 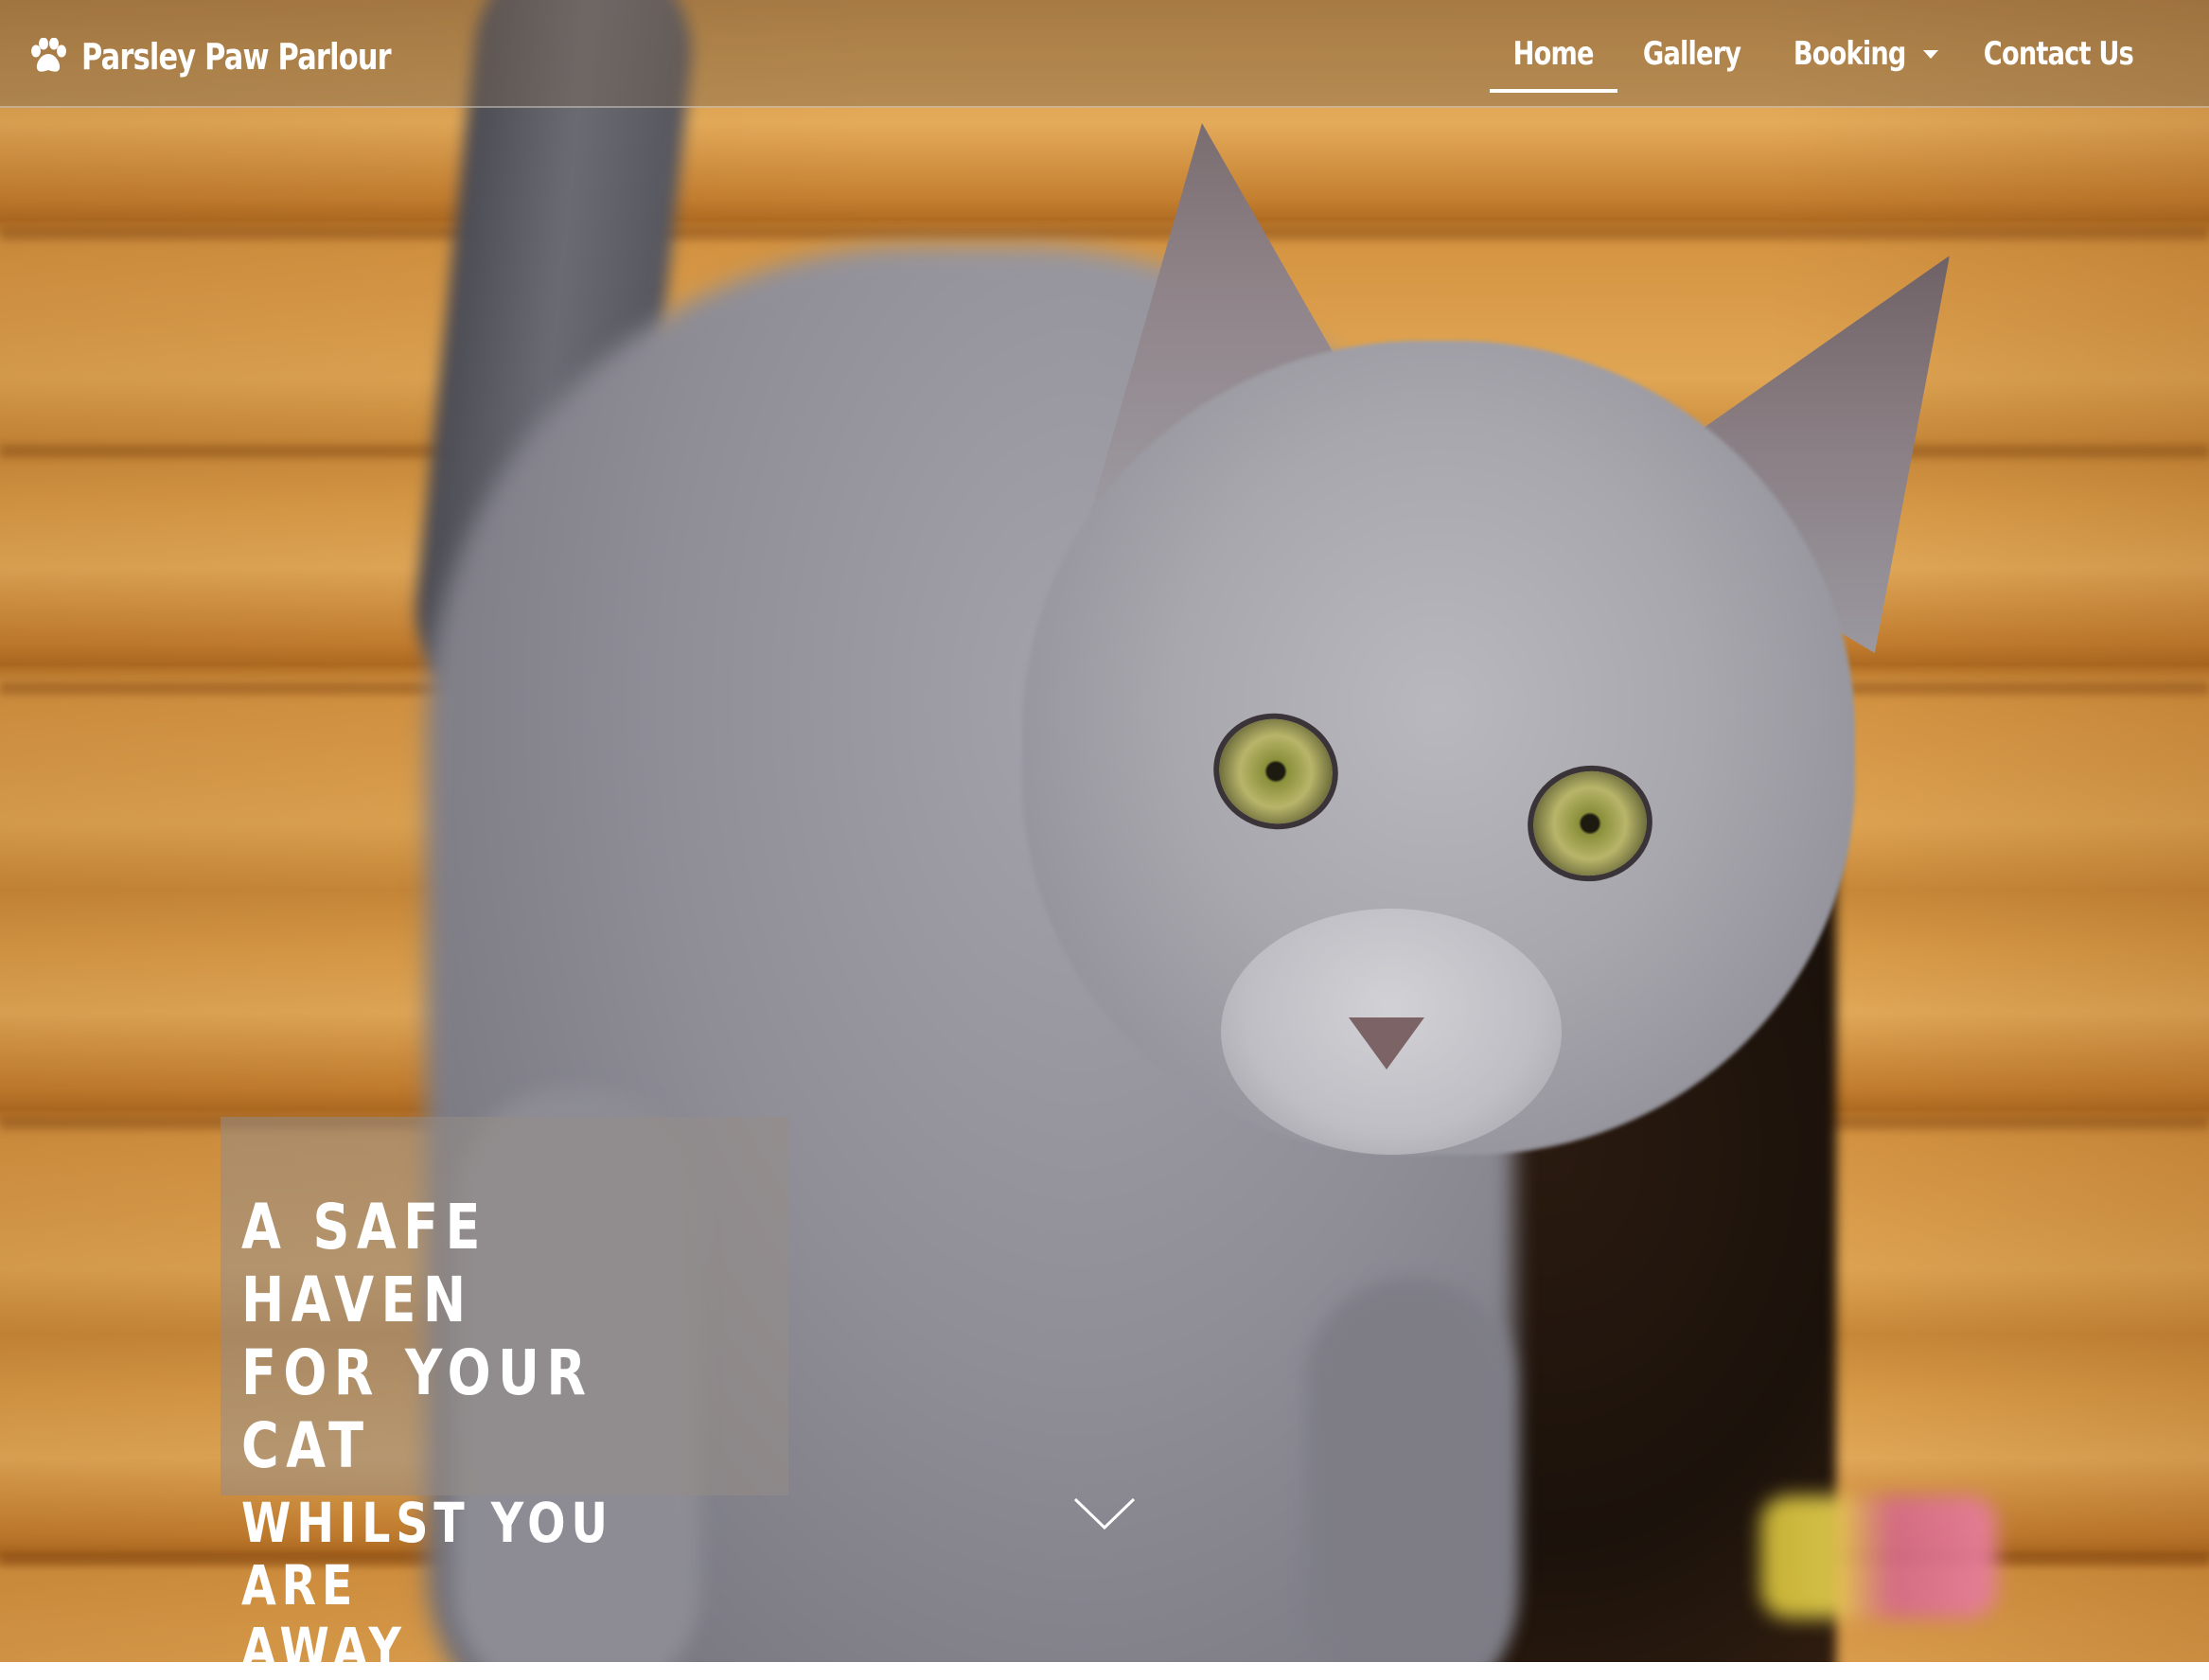 What do you see at coordinates (1878, 1556) in the screenshot?
I see `cat-toy` at bounding box center [1878, 1556].